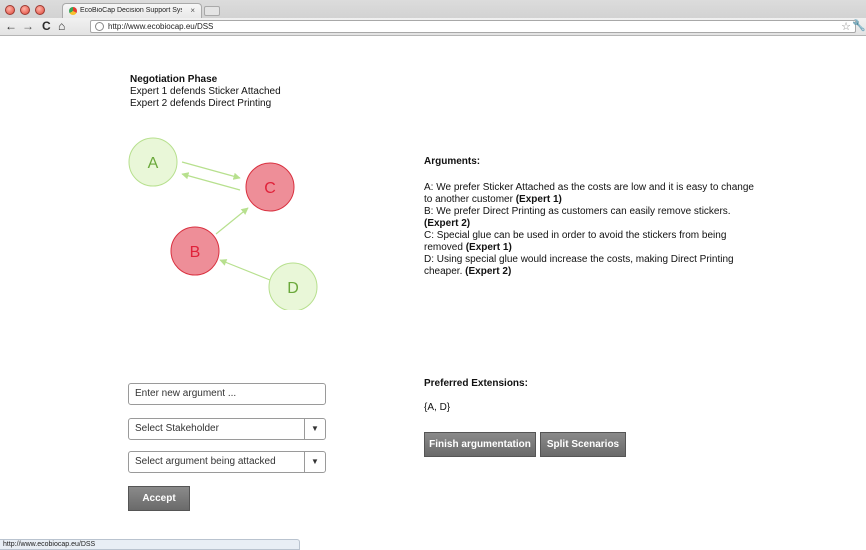  I want to click on node-c: C, so click(270, 187).